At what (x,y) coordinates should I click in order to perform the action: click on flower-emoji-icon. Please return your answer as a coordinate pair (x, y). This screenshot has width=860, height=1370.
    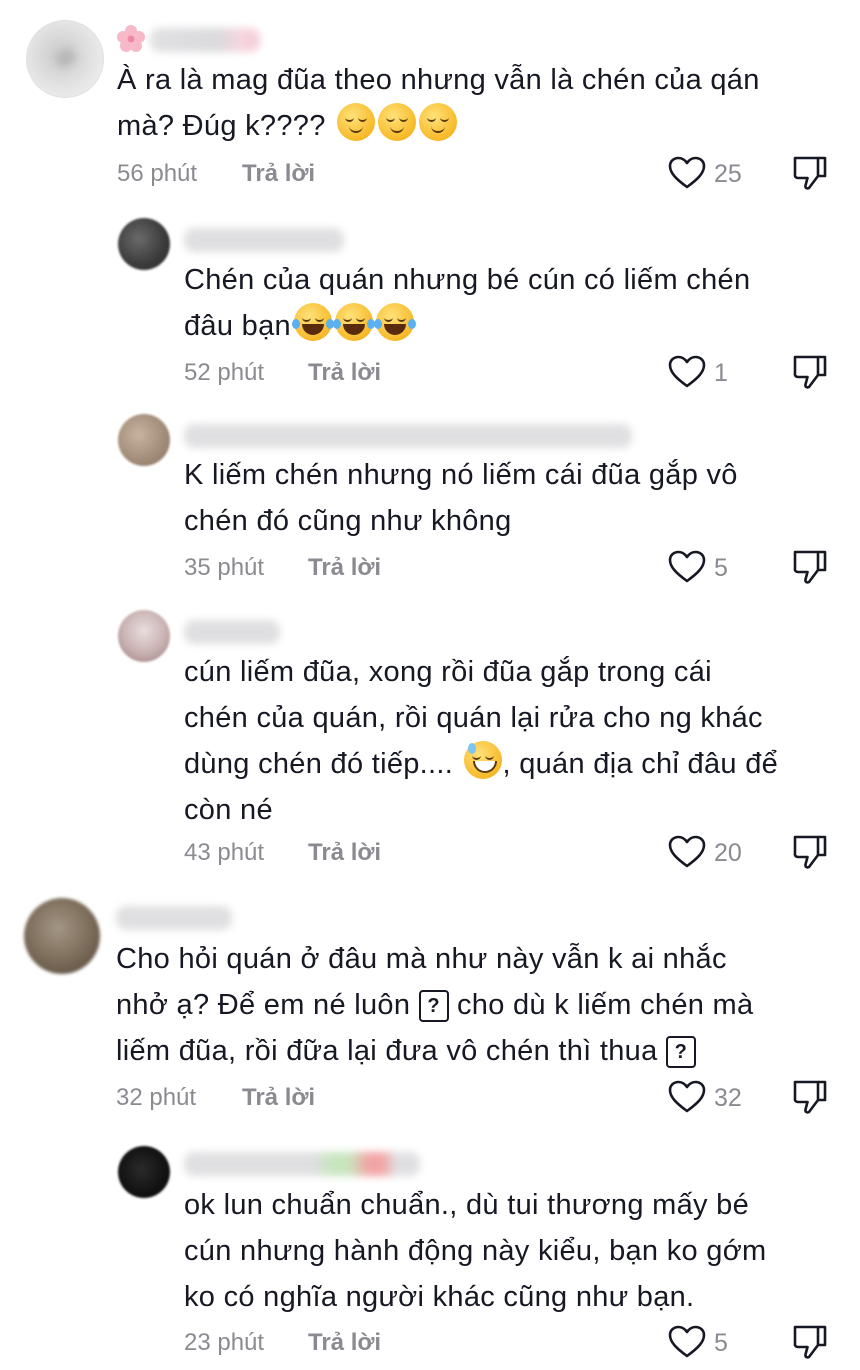
    Looking at the image, I should click on (131, 38).